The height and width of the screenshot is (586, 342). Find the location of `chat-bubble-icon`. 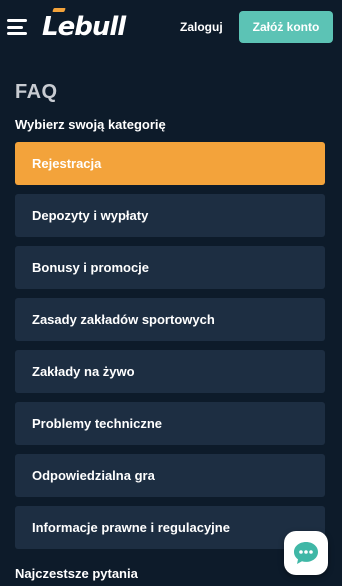

chat-bubble-icon is located at coordinates (306, 553).